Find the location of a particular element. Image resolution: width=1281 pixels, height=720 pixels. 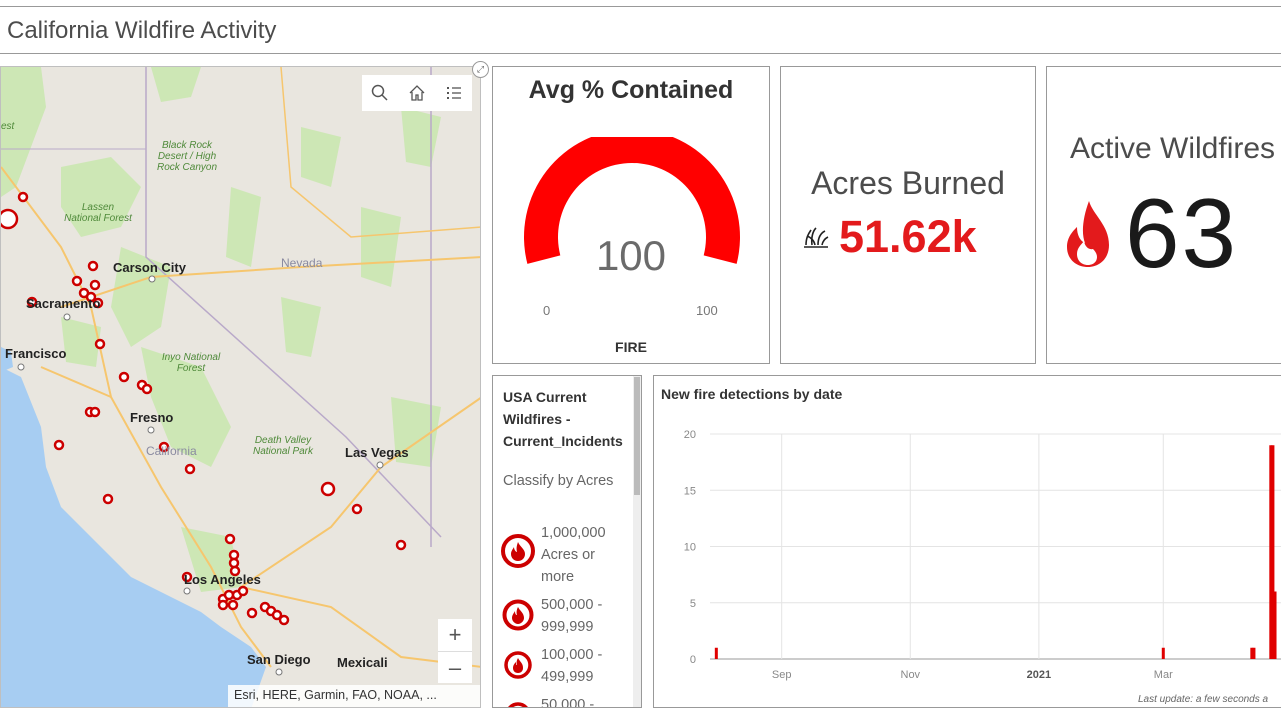

active-wildfires-card: Active Wildfires 63 is located at coordinates (1163, 215).